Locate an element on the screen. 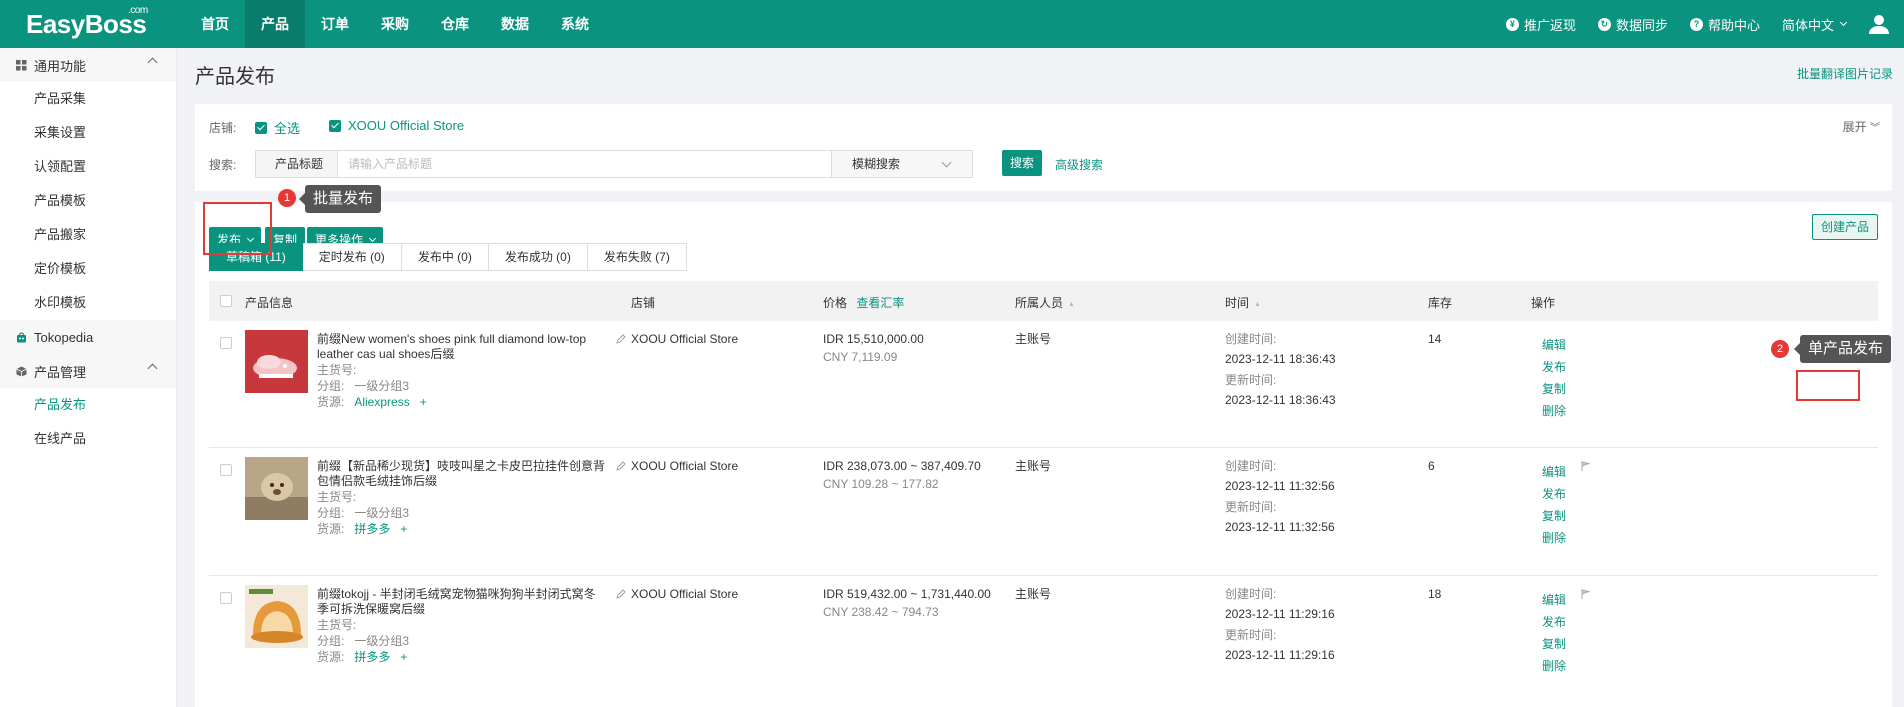  product-source: 货源: Aliexpress + is located at coordinates (372, 402).